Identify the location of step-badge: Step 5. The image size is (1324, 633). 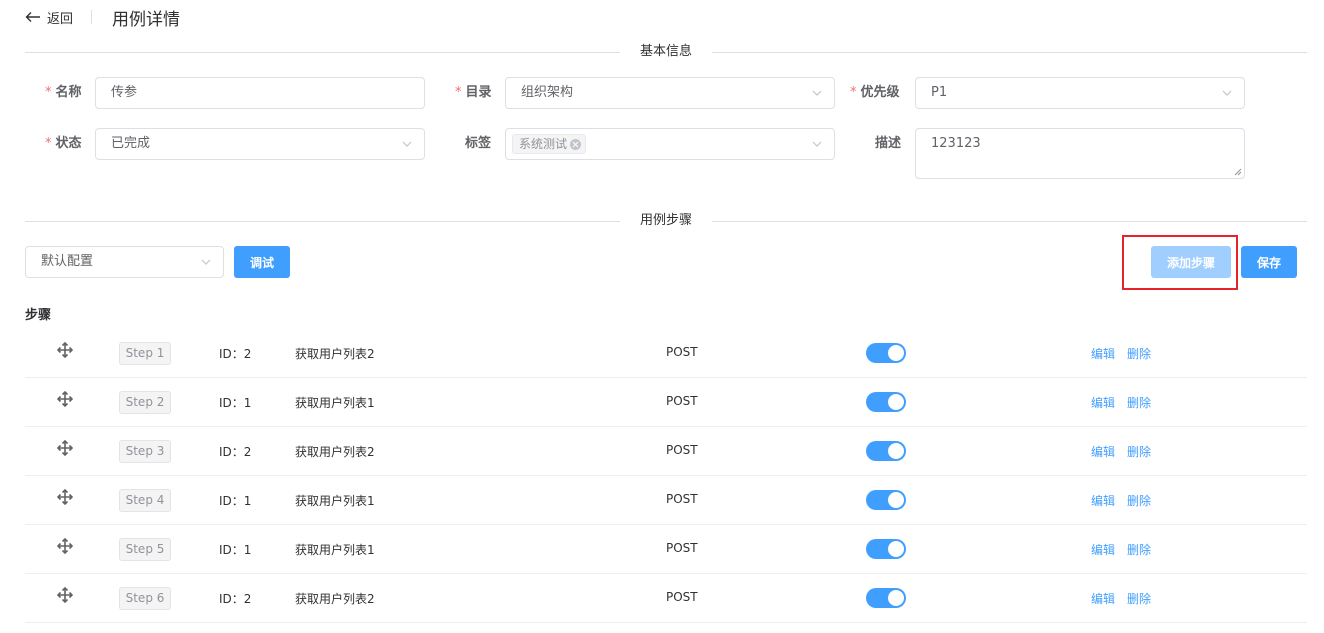
(145, 549).